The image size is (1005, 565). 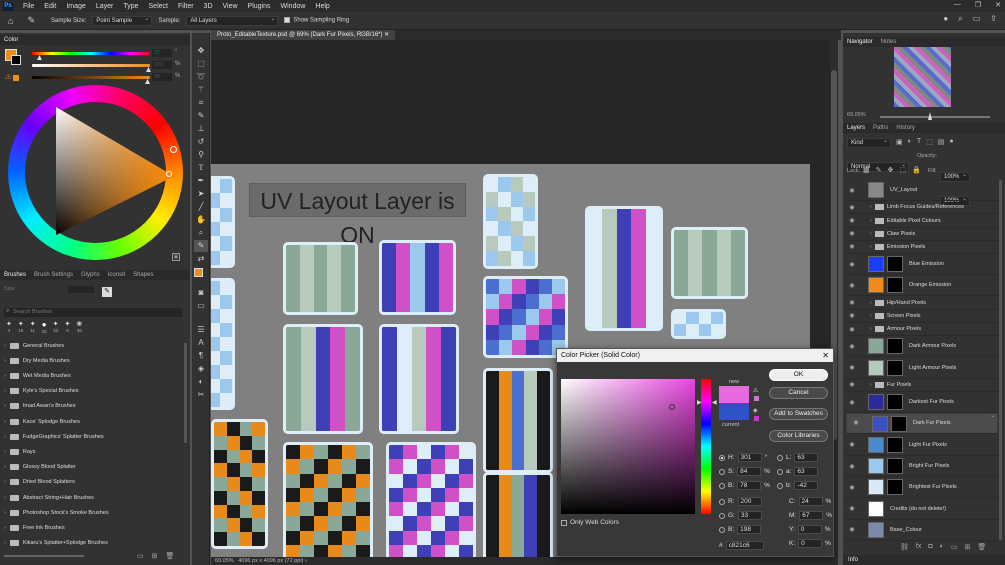 What do you see at coordinates (755, 390) in the screenshot?
I see `gamut-warning-icon: ⚠` at bounding box center [755, 390].